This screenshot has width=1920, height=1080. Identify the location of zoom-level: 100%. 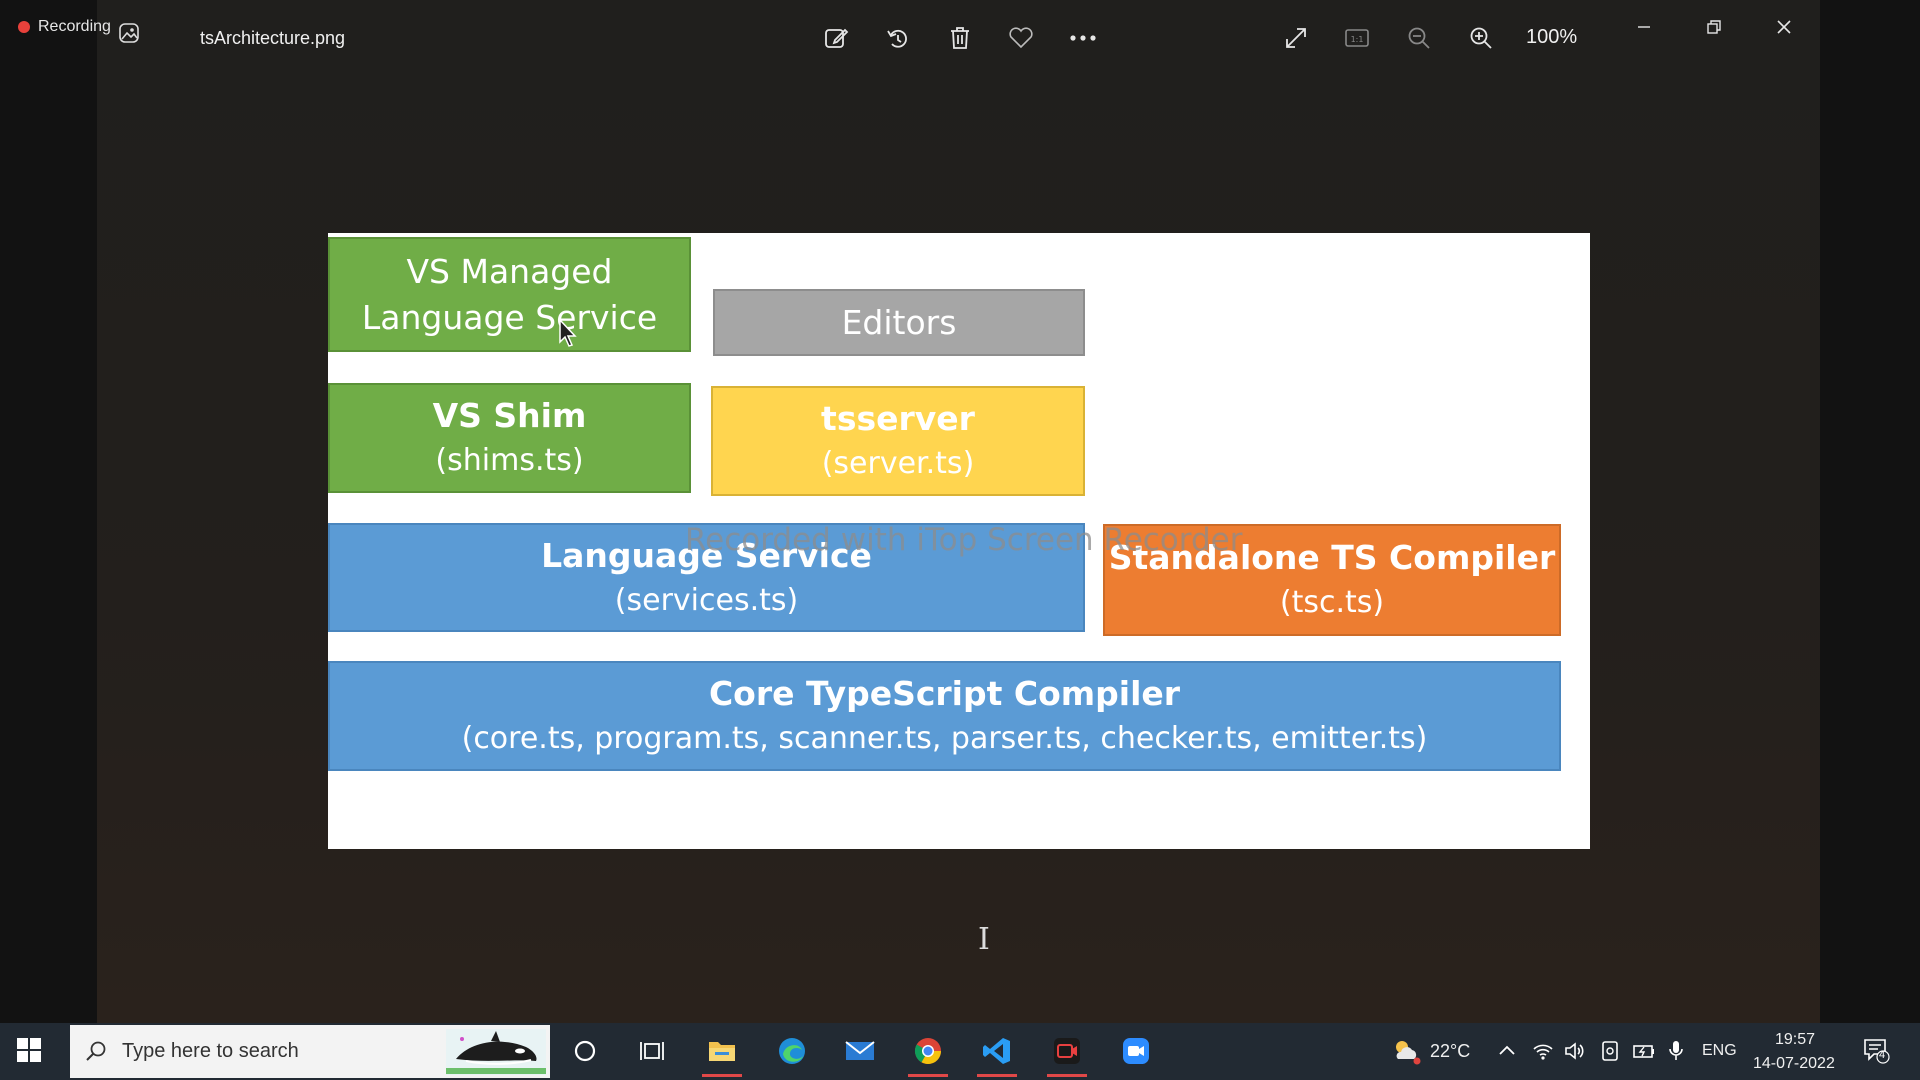
(1551, 37).